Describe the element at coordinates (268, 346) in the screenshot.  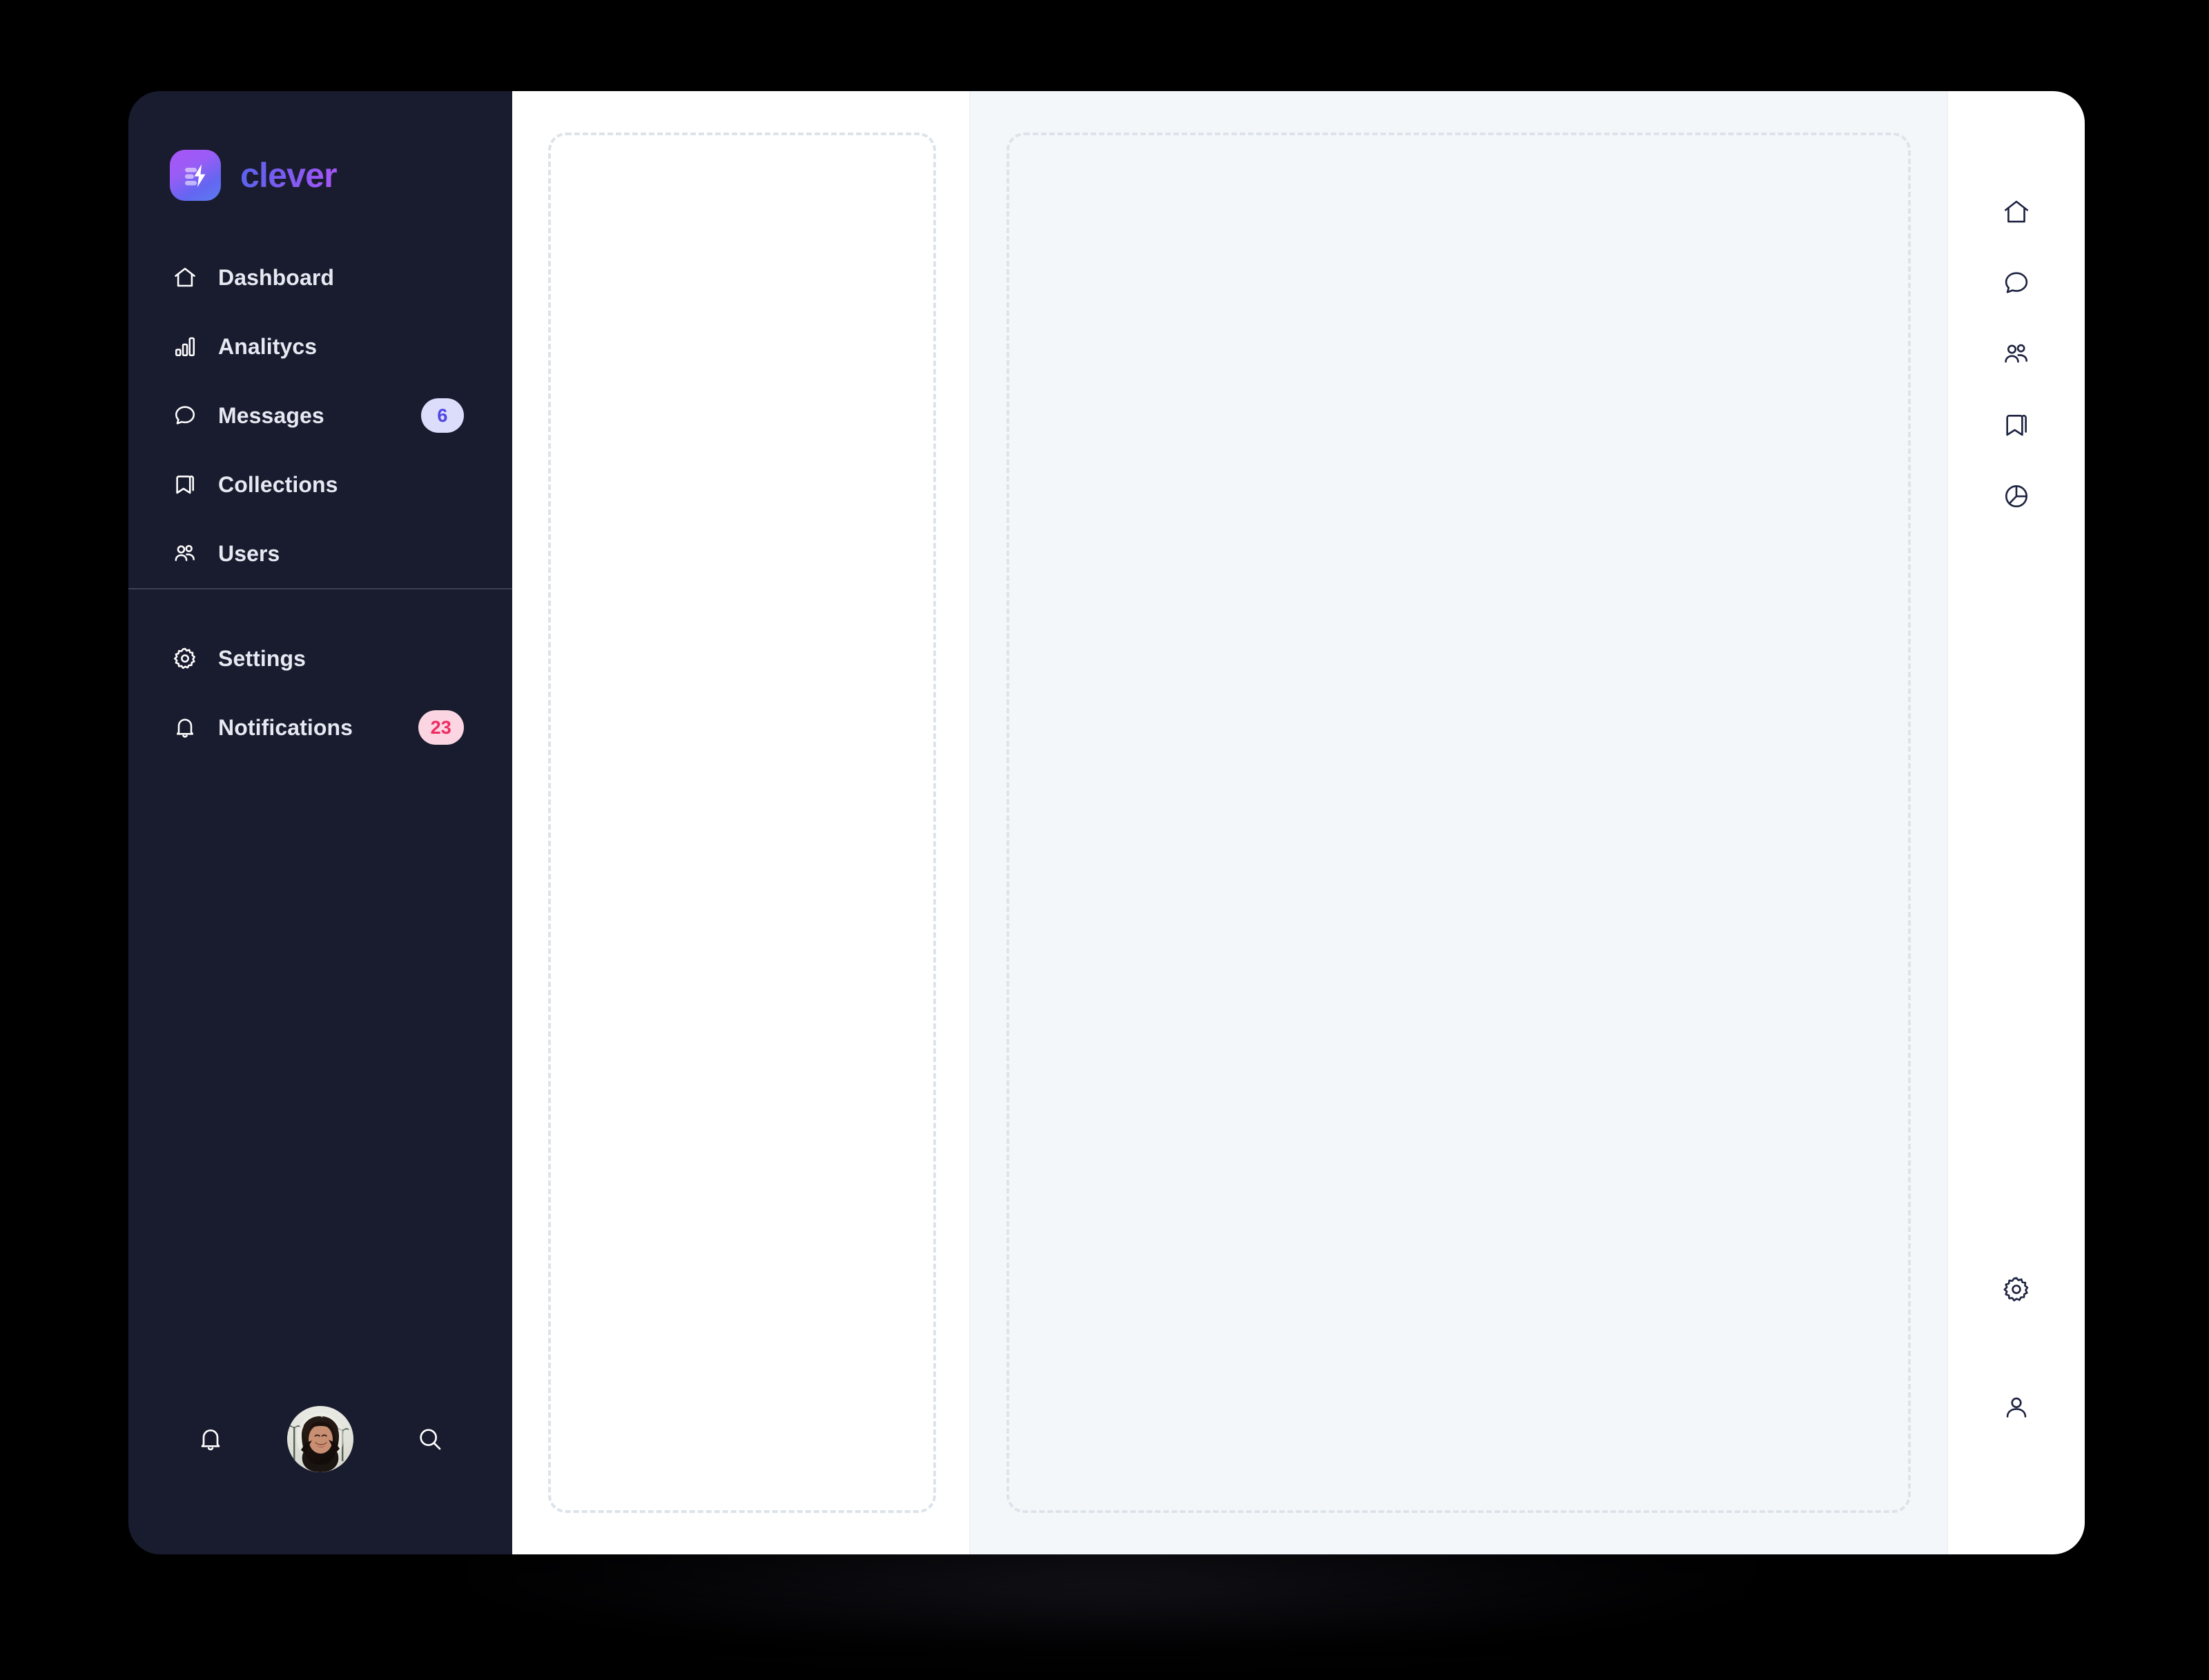
I see `sidebar-item-label: Analitycs` at that location.